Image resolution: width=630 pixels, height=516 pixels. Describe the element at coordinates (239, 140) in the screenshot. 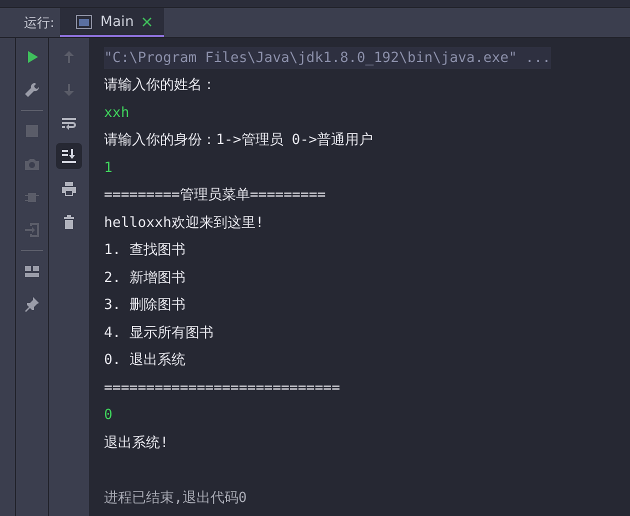

I see `console-output: 请输入你的身份：1->管理员 0->普通用户` at that location.